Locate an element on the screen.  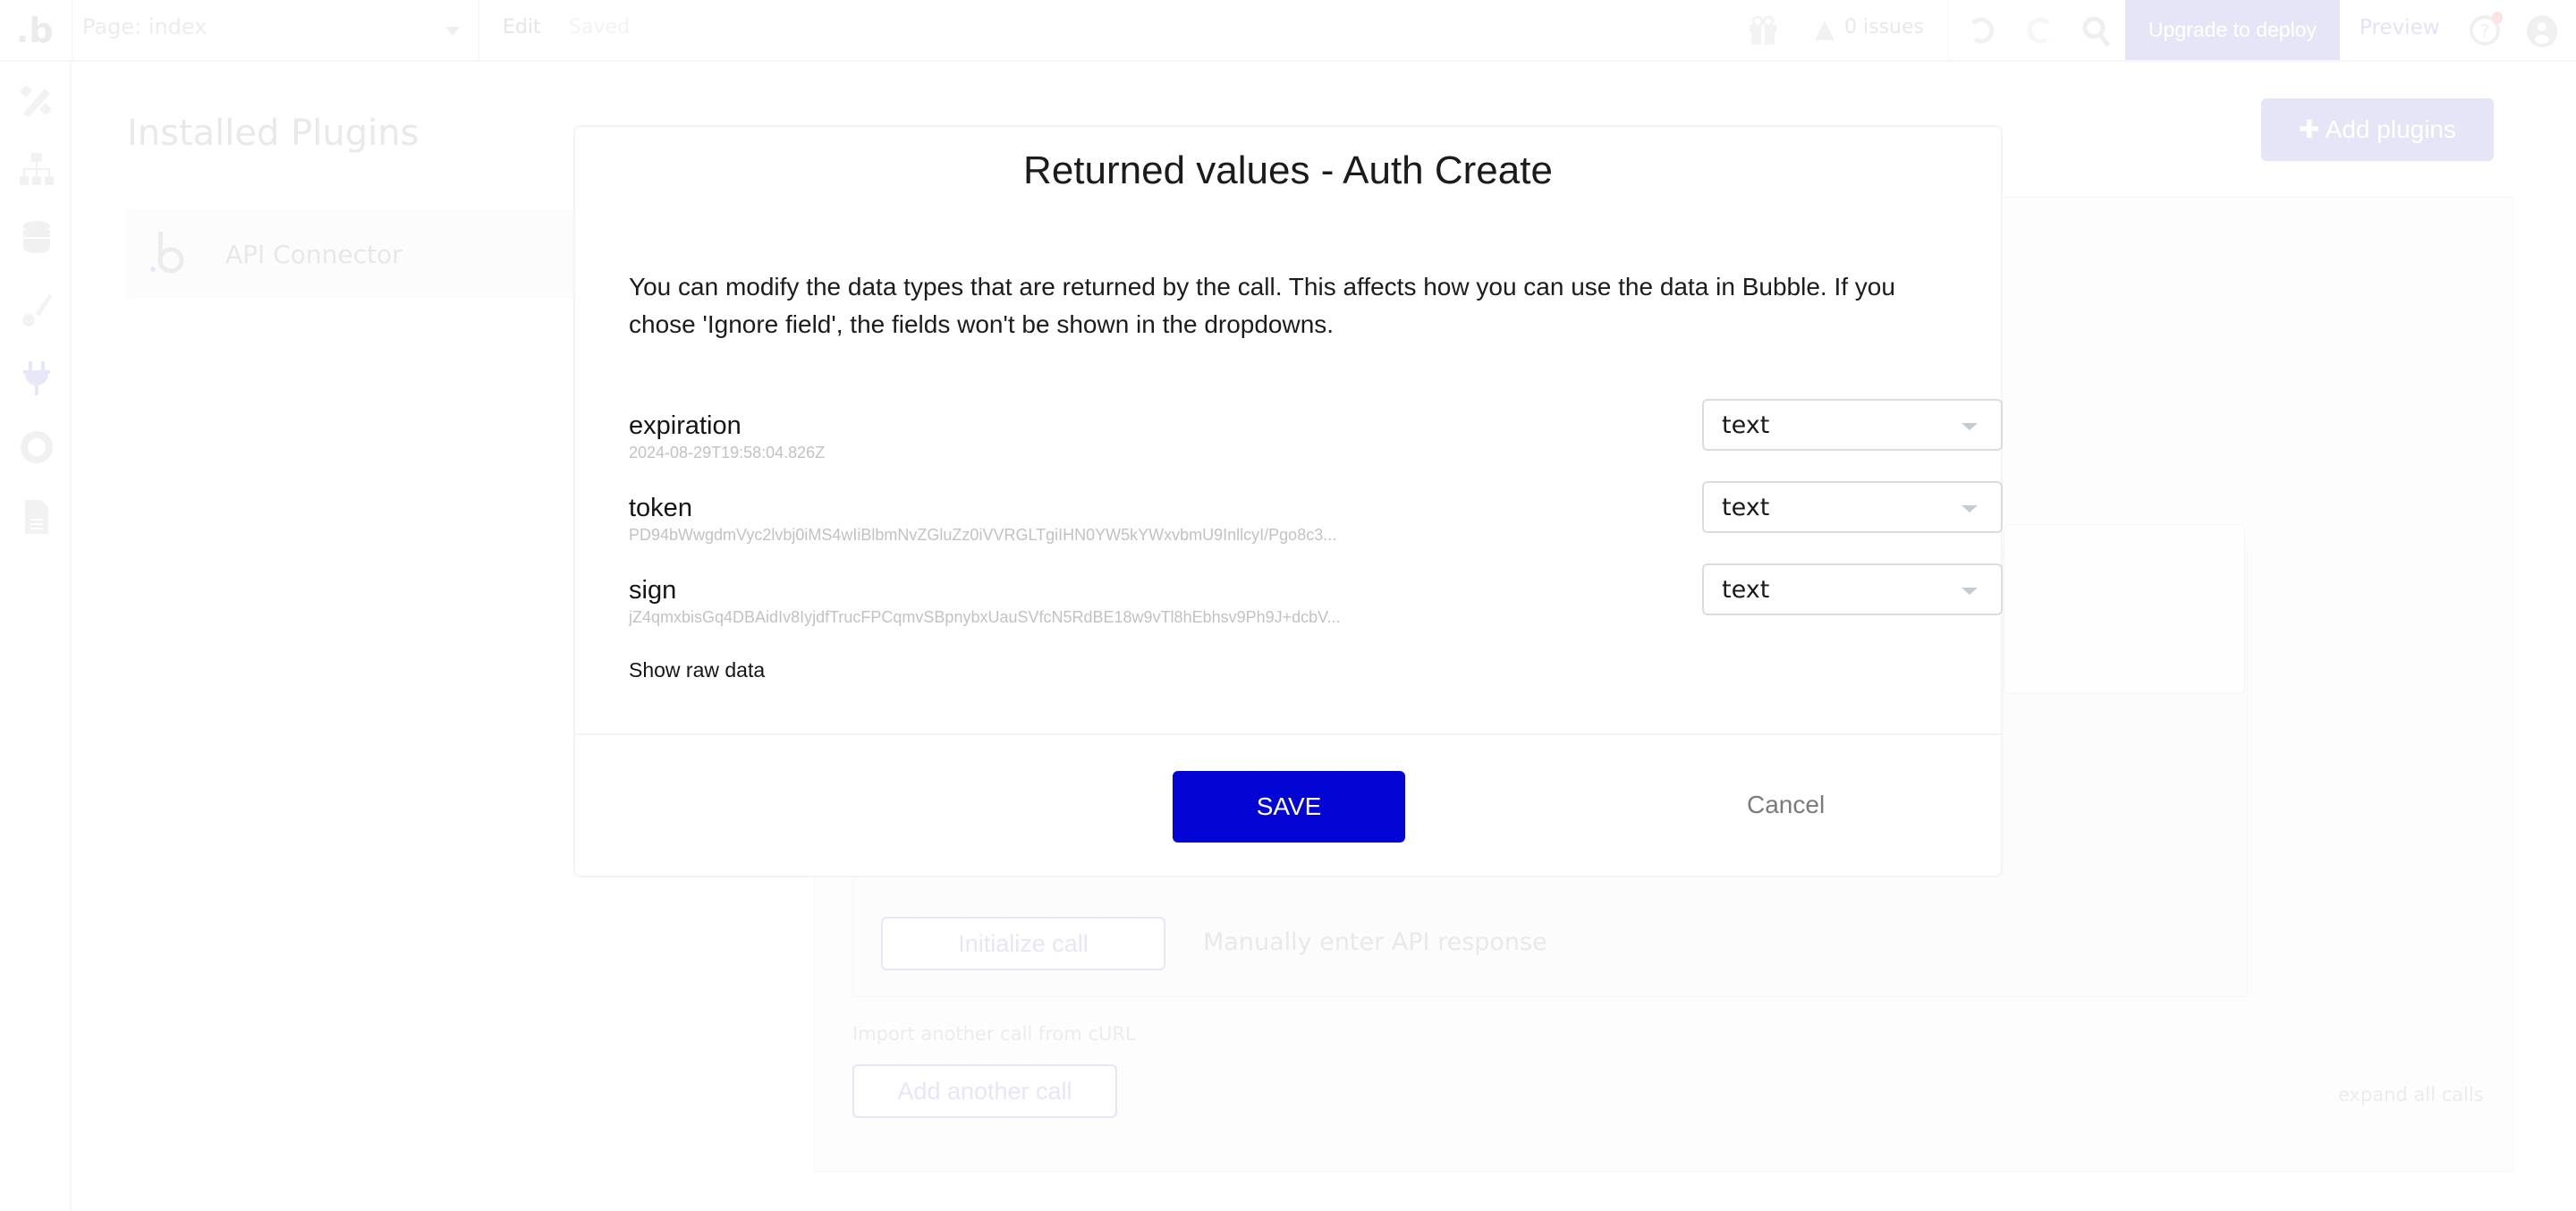
save-status: Saved is located at coordinates (599, 27).